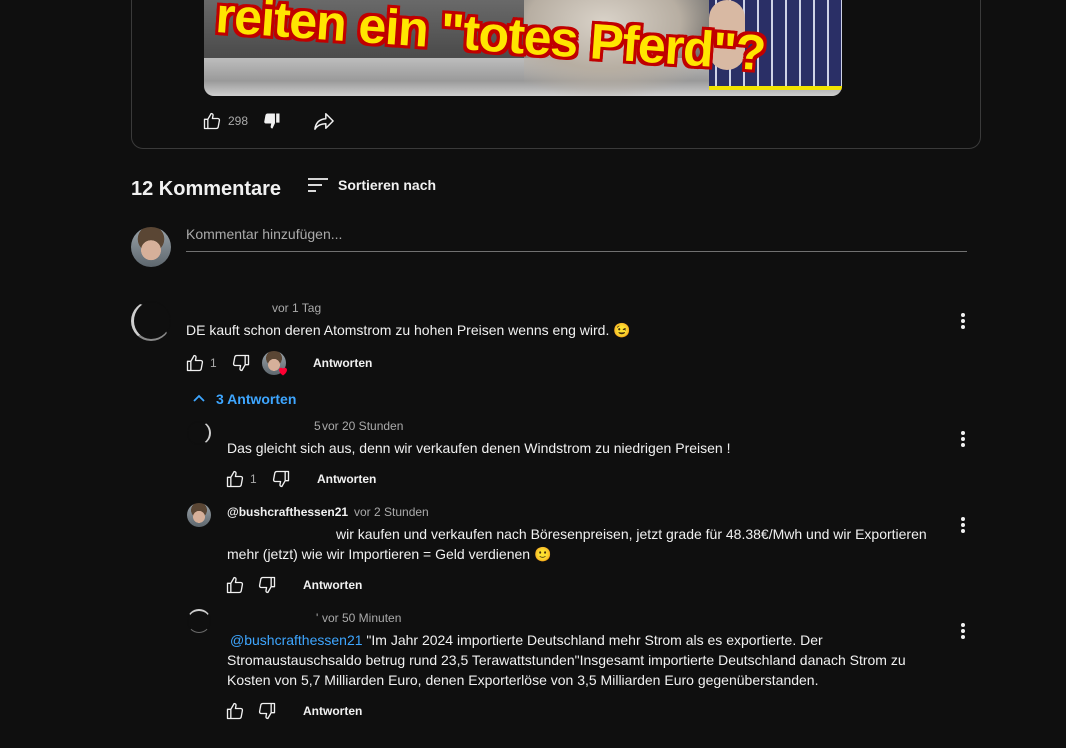 The height and width of the screenshot is (748, 1066). What do you see at coordinates (362, 618) in the screenshot?
I see `reply-time: vor 50 Minuten` at bounding box center [362, 618].